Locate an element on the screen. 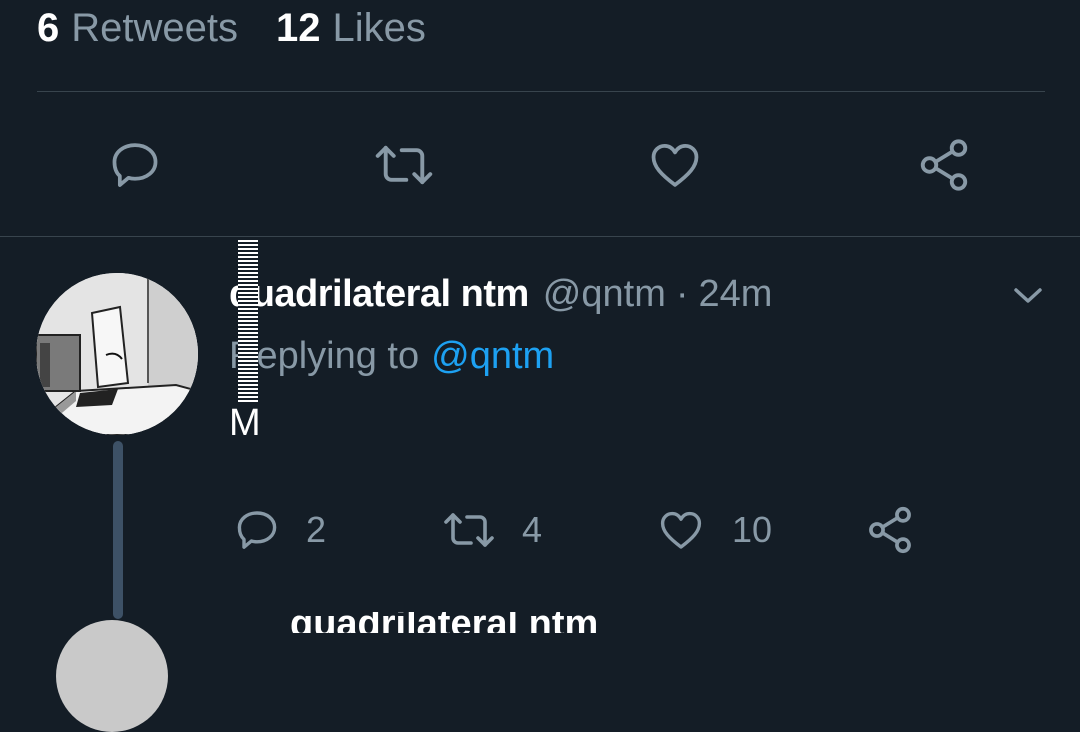 This screenshot has width=1080, height=732. next-tweet-author: quadrilateral ntm is located at coordinates (444, 622).